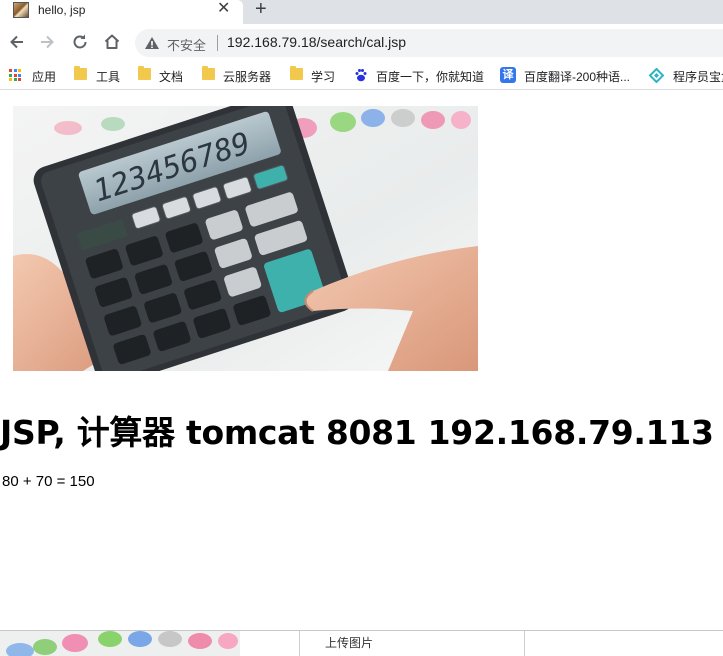 The image size is (723, 656). Describe the element at coordinates (217, 43) in the screenshot. I see `omnibox-divider` at that location.